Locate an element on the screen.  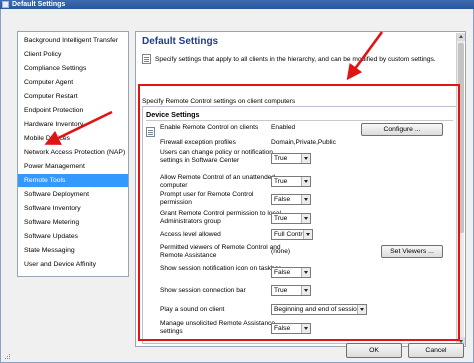
sidebar-item-user-and-device-affinity: User and Device Affinity is located at coordinates (73, 264).